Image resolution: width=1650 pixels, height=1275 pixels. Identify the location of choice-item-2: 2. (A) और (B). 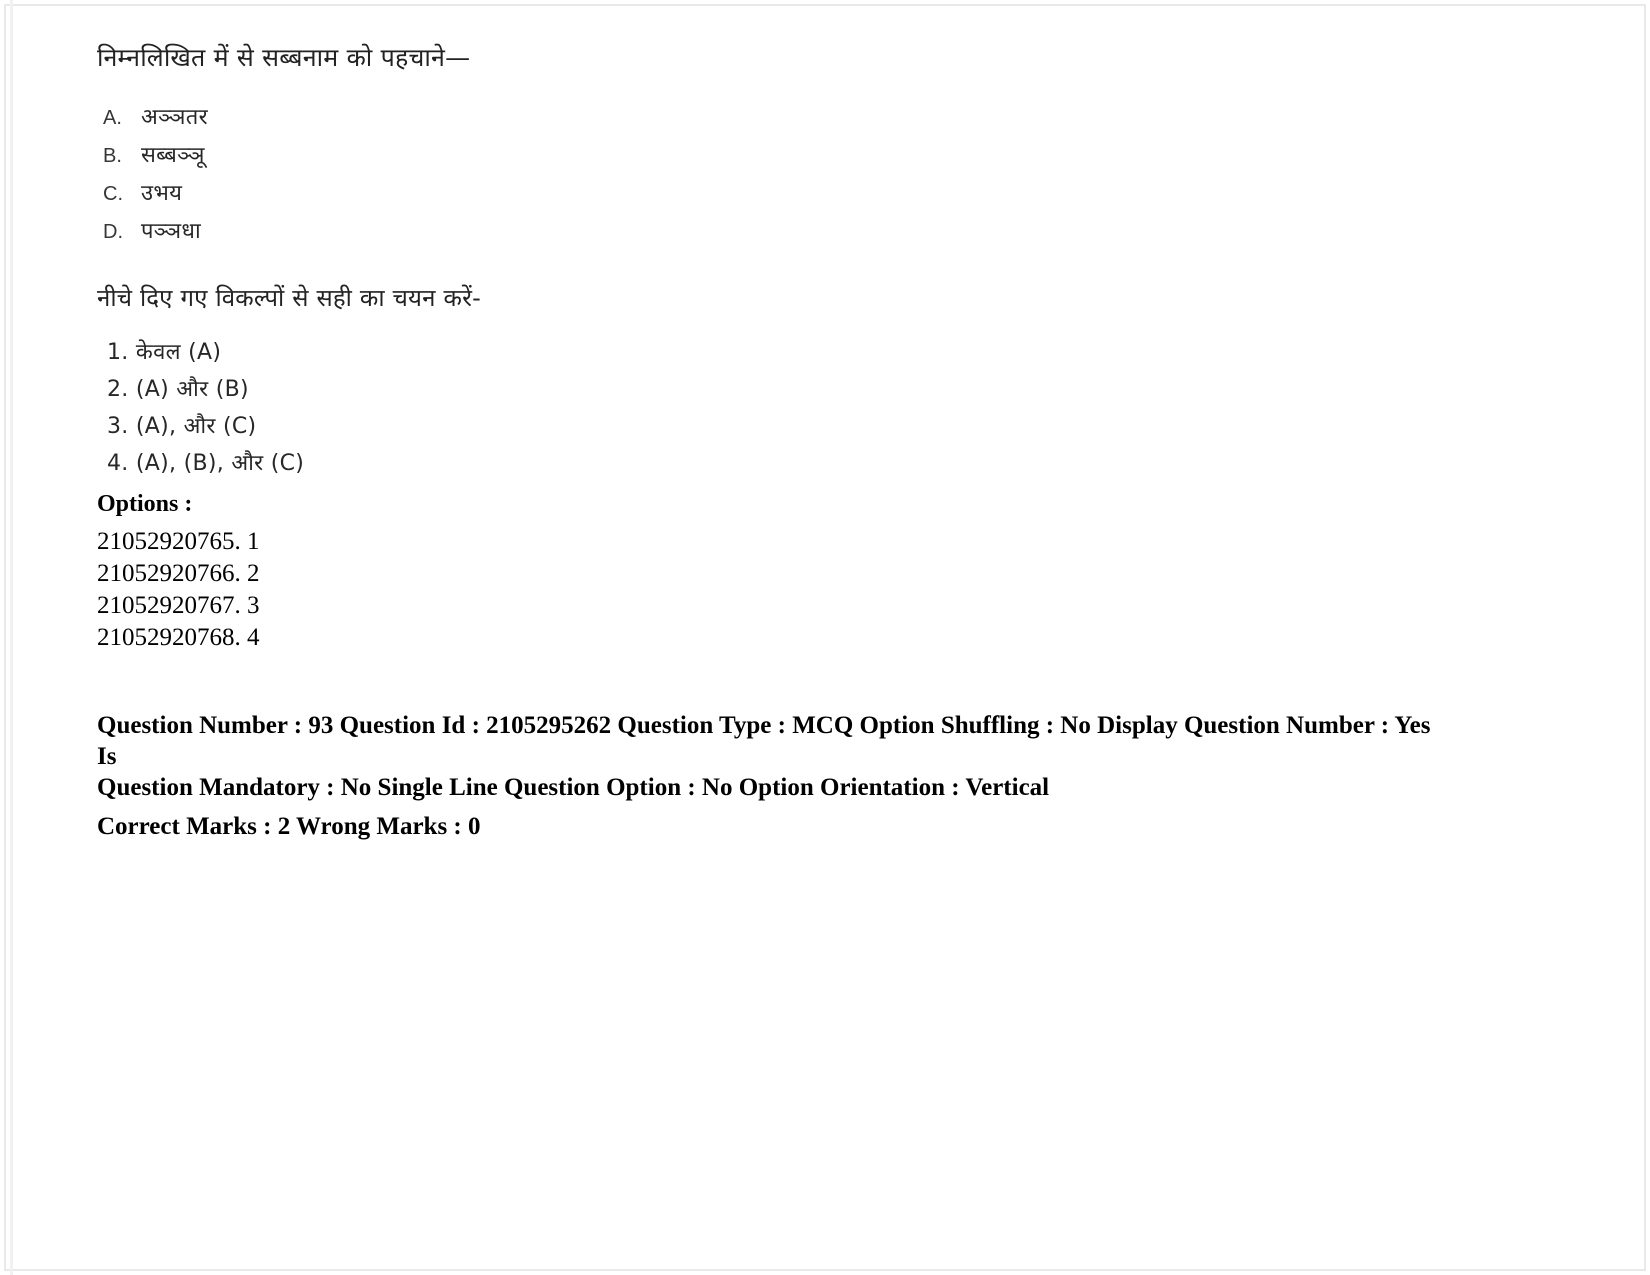
(178, 389).